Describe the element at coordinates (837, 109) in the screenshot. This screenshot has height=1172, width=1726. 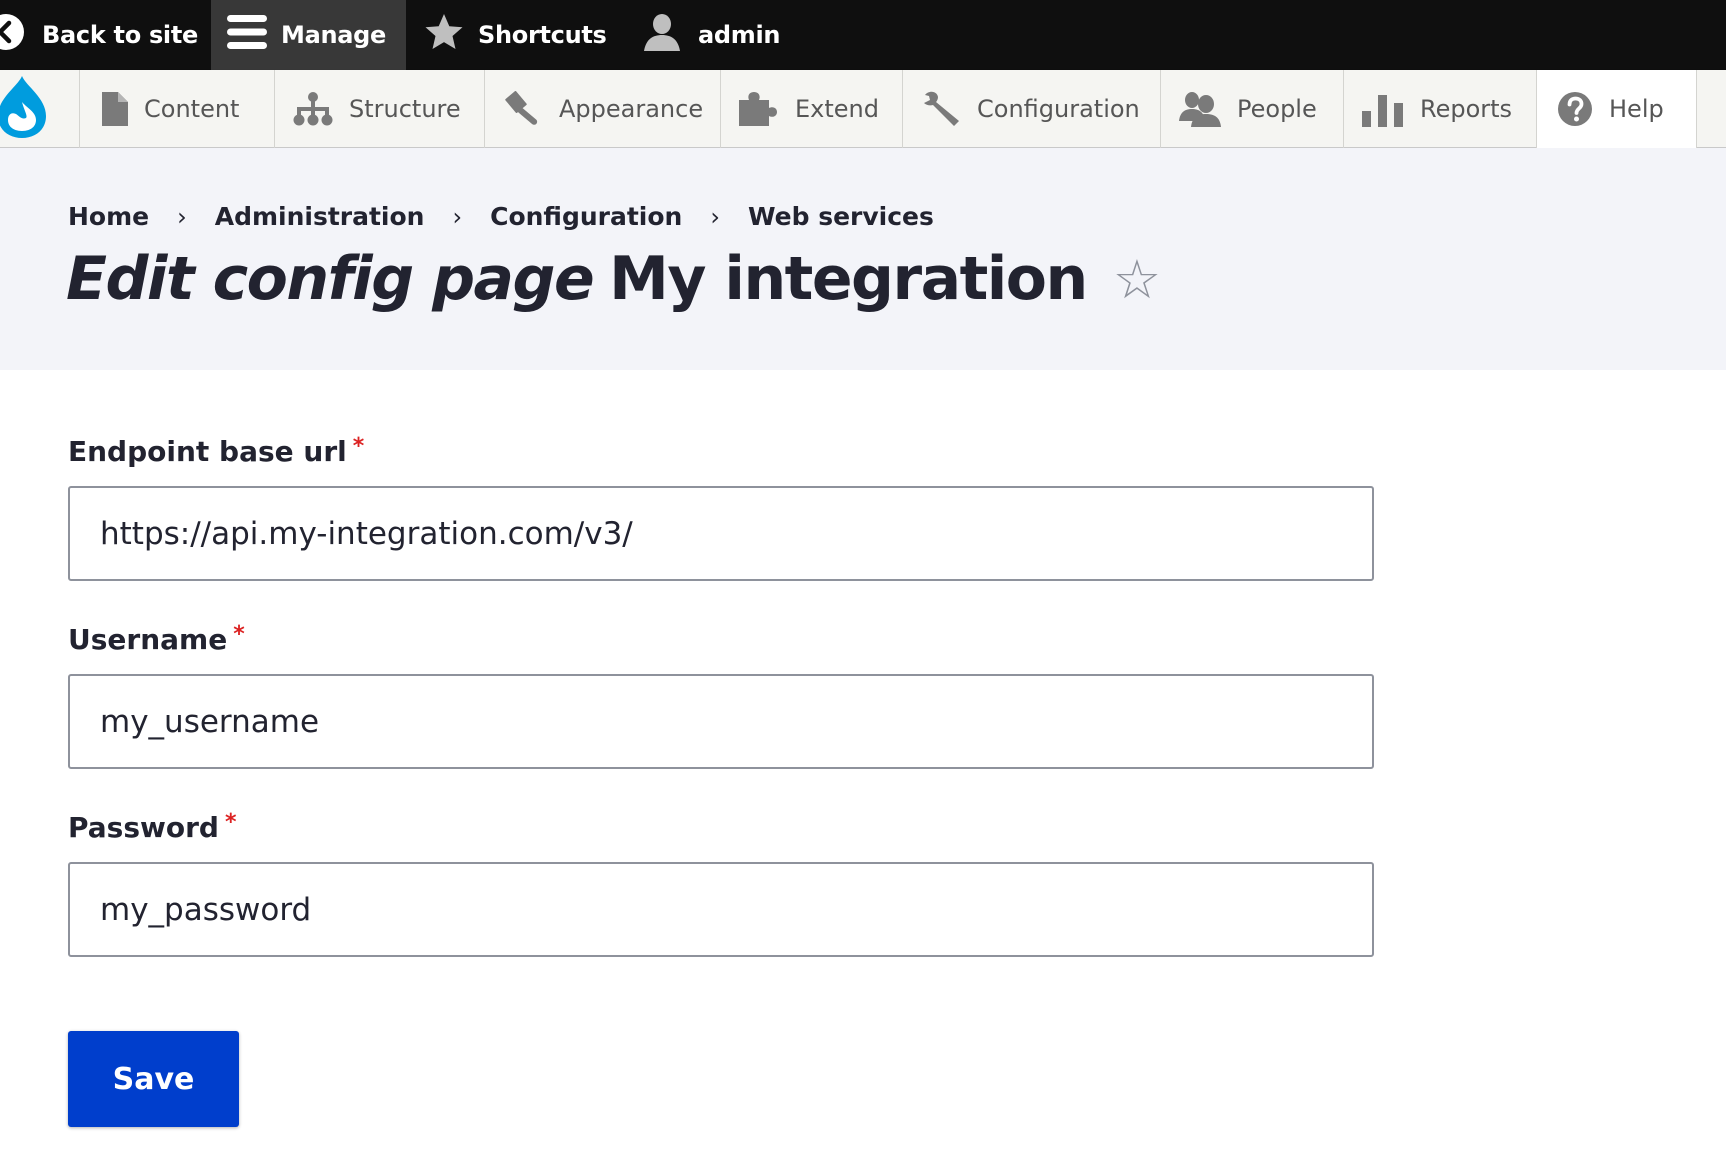
I see `tray-item-label: Extend` at that location.